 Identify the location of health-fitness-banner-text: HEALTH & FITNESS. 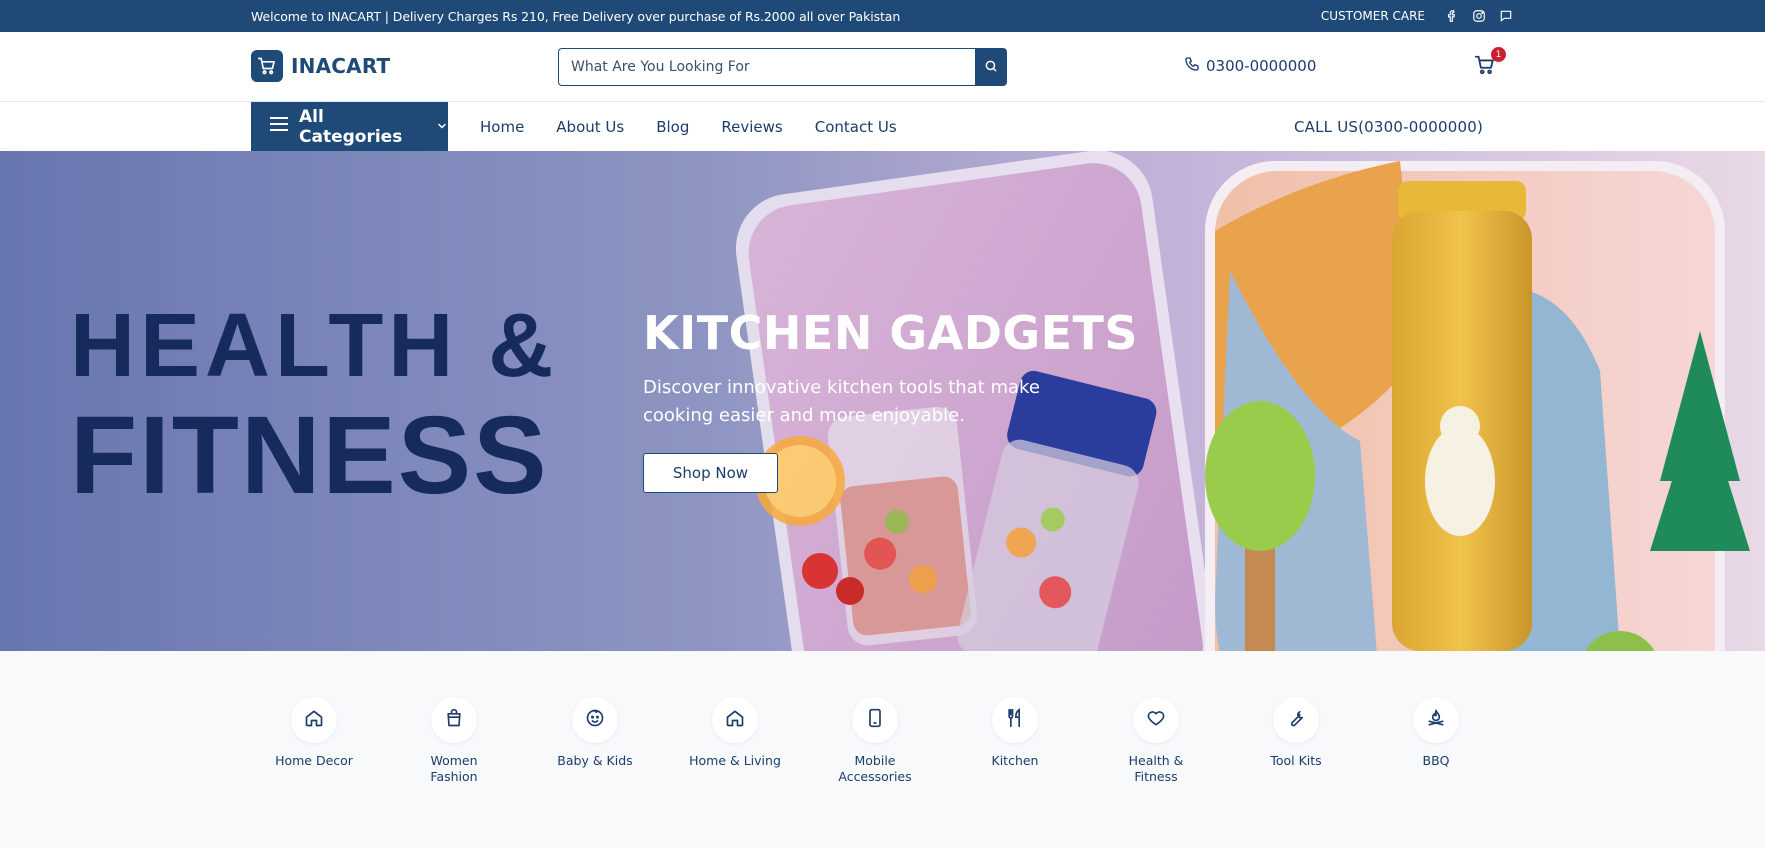
(314, 406).